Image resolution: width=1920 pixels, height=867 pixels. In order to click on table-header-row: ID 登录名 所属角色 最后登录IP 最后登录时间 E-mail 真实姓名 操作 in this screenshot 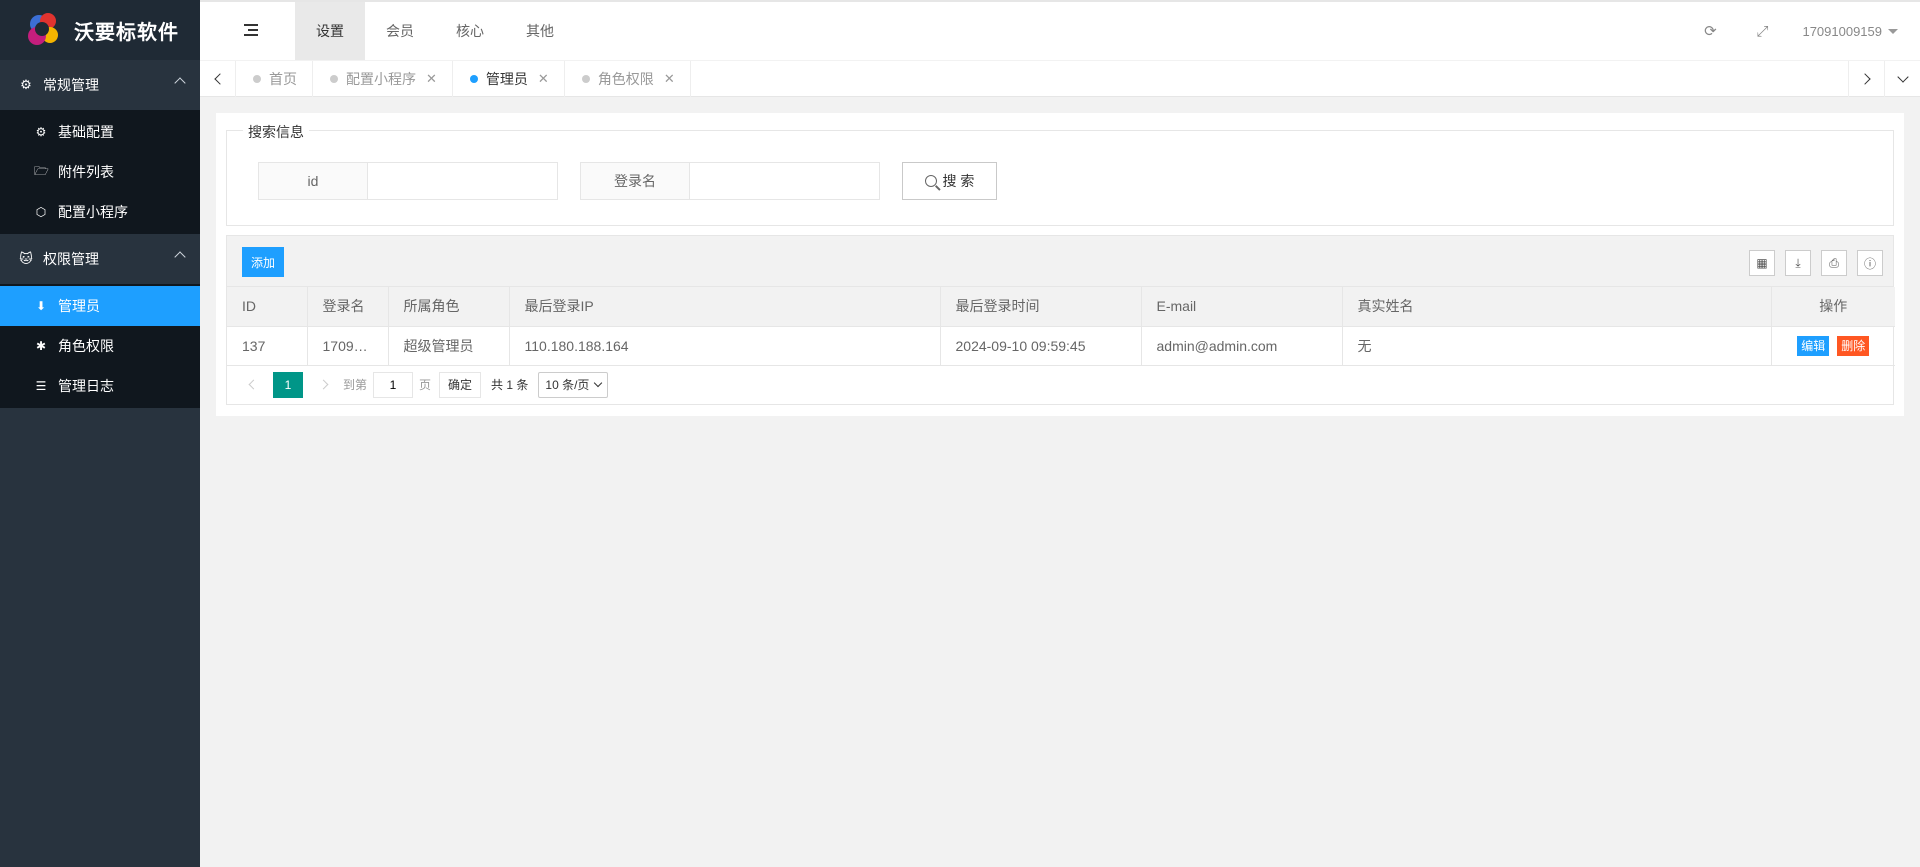, I will do `click(1061, 307)`.